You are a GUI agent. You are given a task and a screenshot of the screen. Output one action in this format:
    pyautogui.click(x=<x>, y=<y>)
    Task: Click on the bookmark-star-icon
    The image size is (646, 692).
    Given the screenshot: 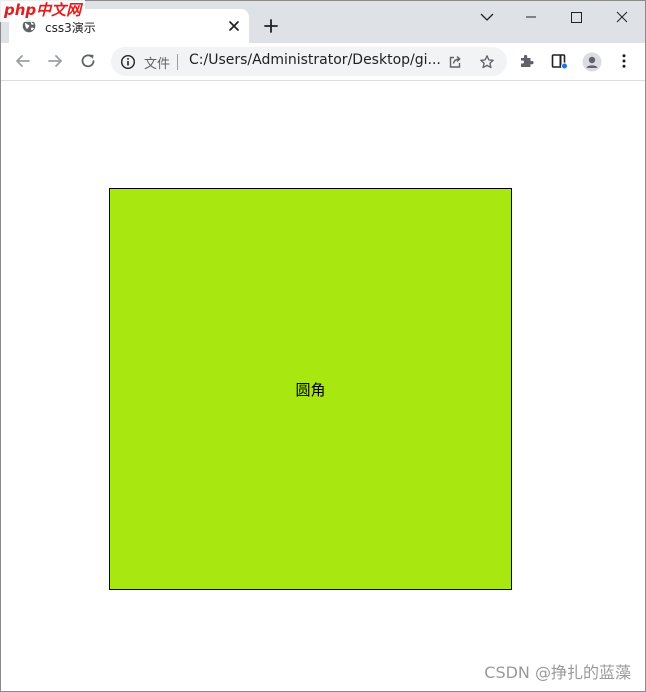 What is the action you would take?
    pyautogui.click(x=487, y=62)
    